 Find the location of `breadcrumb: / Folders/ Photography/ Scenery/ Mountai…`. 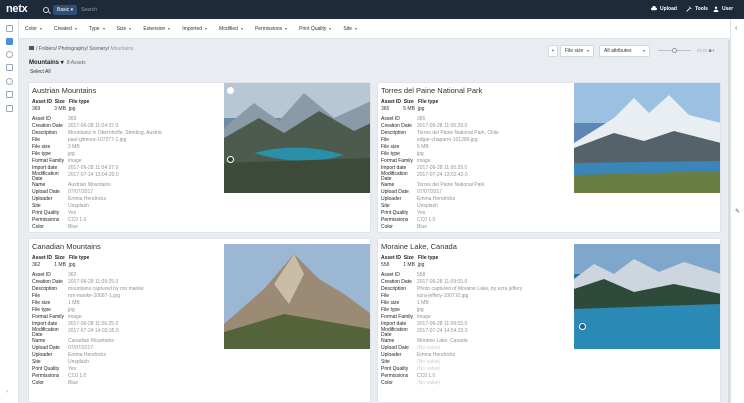

breadcrumb: / Folders/ Photography/ Scenery/ Mountai… is located at coordinates (81, 49).